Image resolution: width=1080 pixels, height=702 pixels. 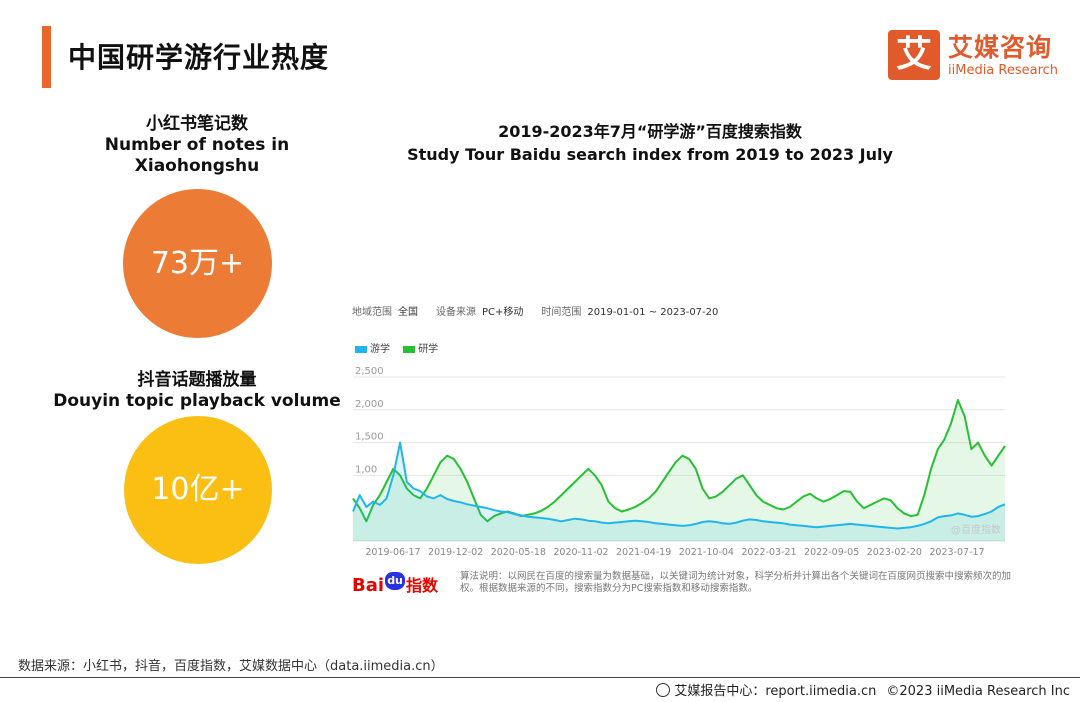 What do you see at coordinates (197, 380) in the screenshot?
I see `douyin-label-cn: 抖音话题播放量` at bounding box center [197, 380].